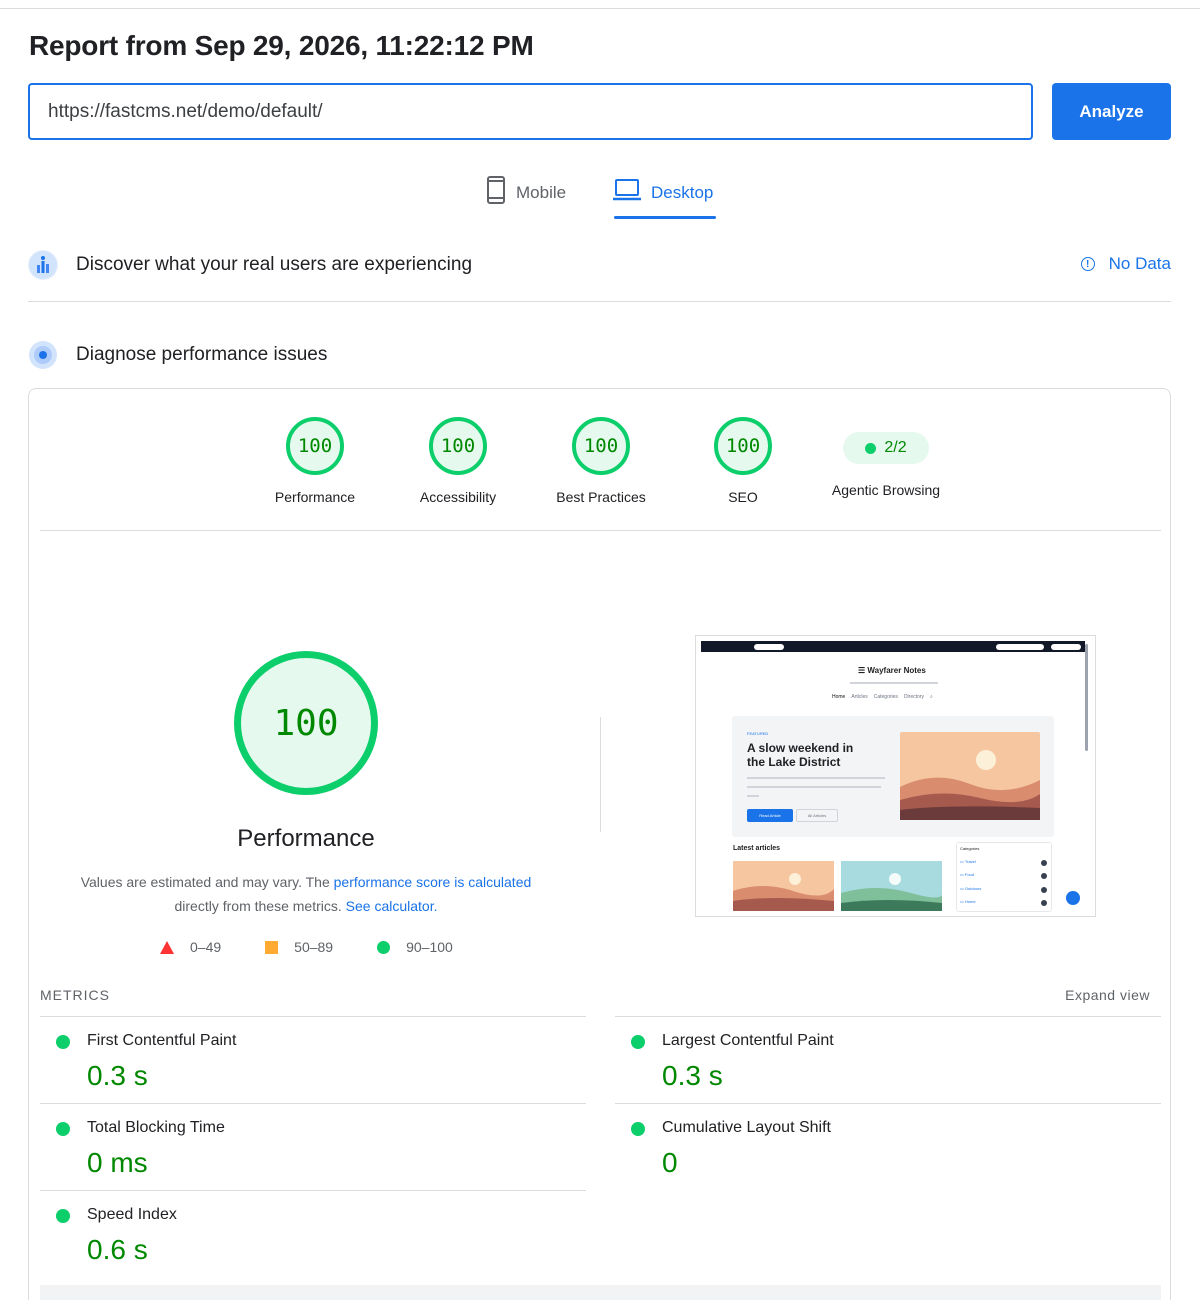 Image resolution: width=1200 pixels, height=1300 pixels. Describe the element at coordinates (530, 111) in the screenshot. I see `url-input` at that location.